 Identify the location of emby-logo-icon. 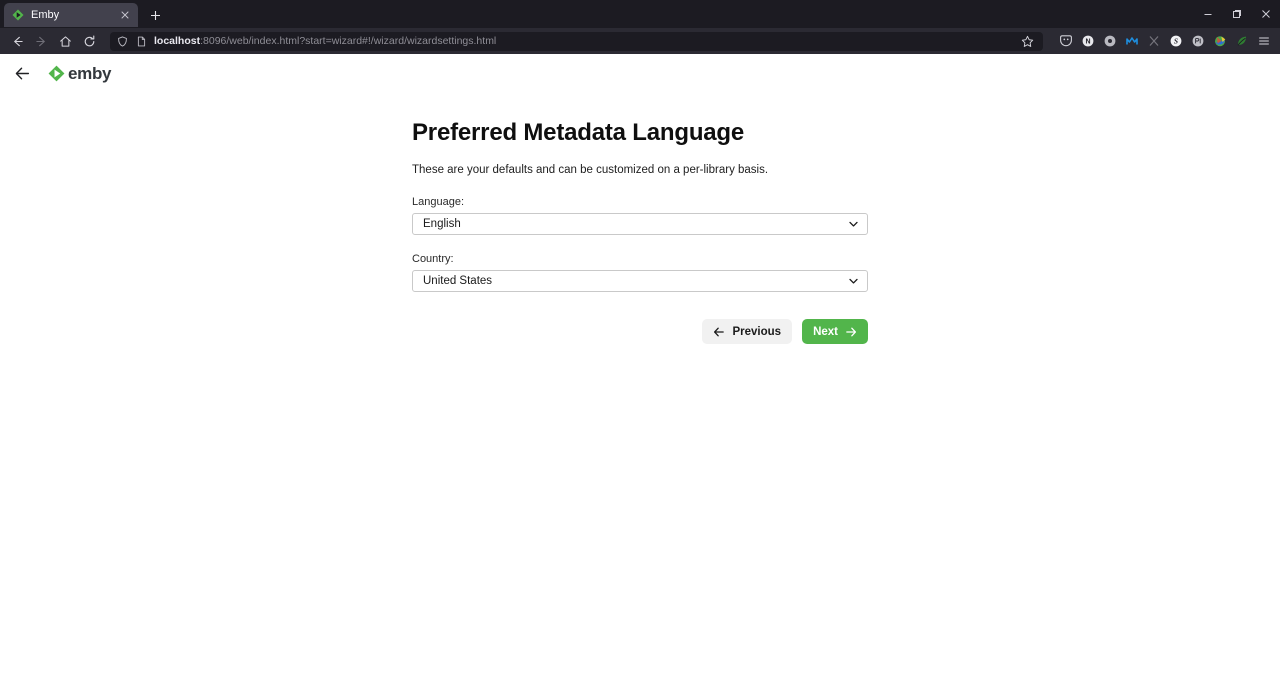
(56, 73).